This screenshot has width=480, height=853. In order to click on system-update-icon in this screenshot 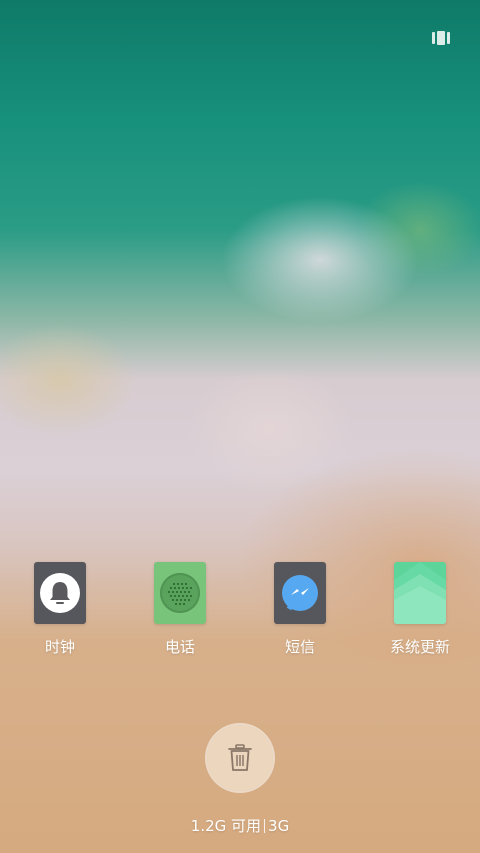, I will do `click(420, 593)`.